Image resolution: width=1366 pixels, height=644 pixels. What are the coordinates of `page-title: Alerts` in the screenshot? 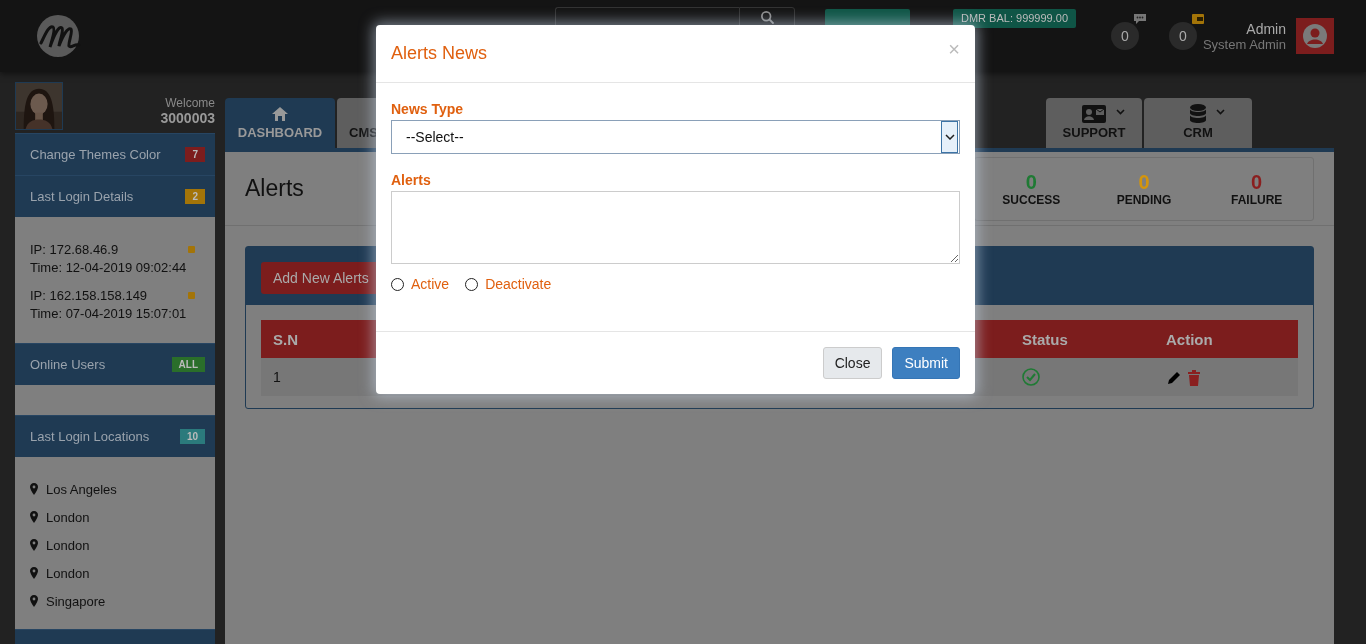 It's located at (274, 188).